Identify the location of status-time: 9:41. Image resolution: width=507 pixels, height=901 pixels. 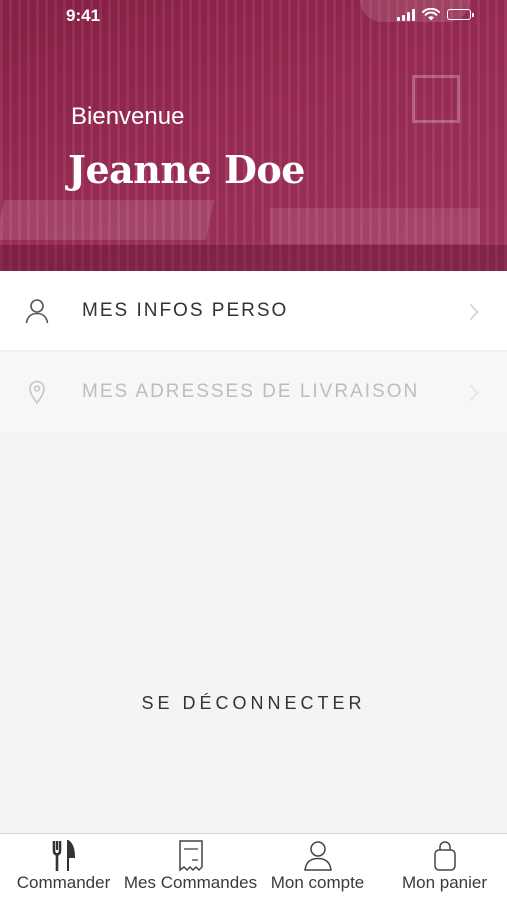
(83, 15).